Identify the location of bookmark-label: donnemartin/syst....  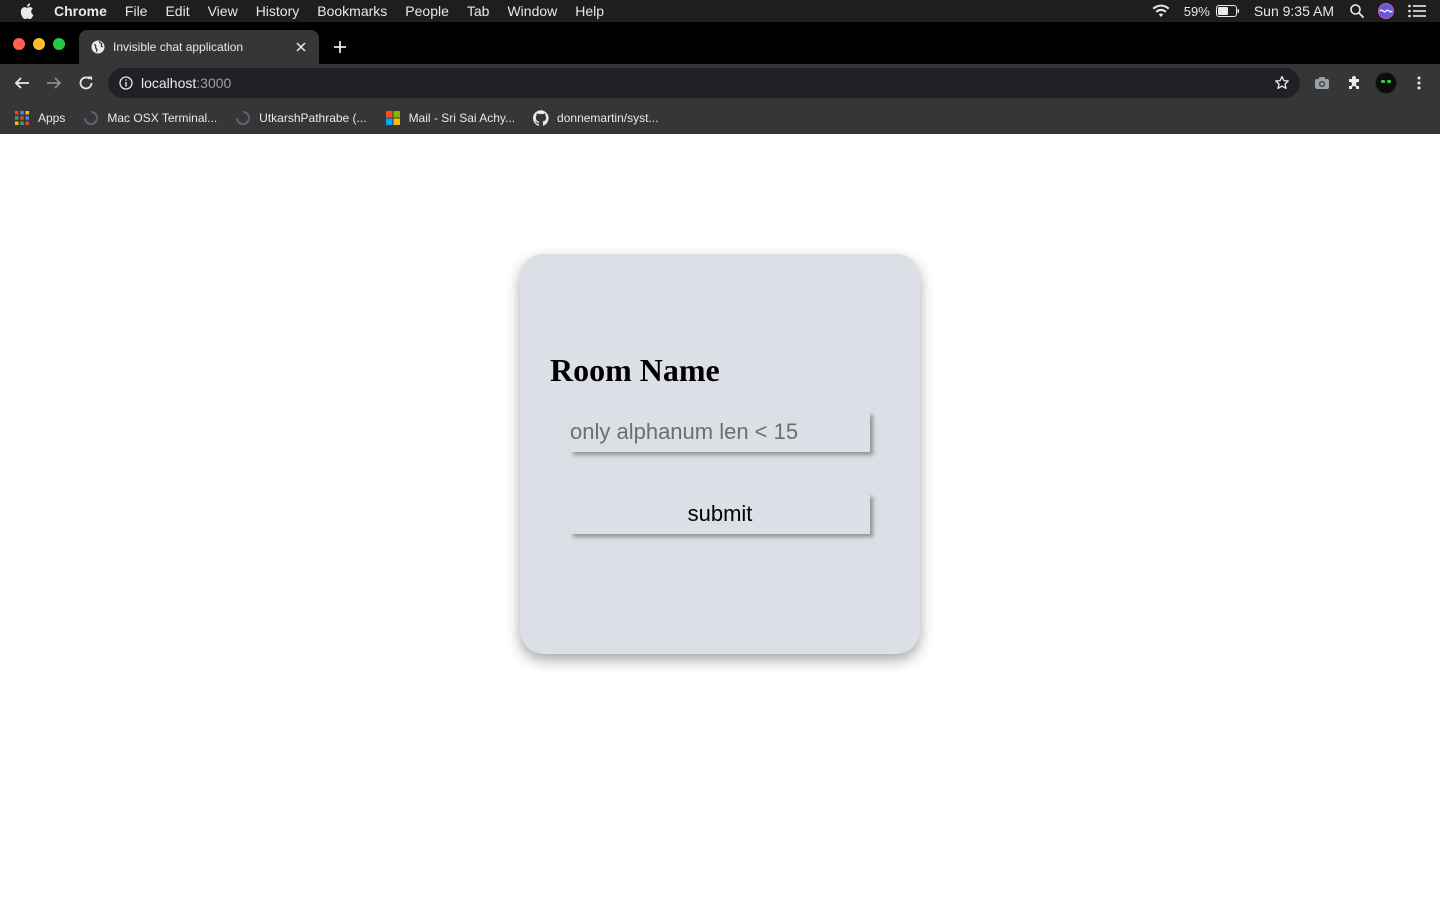
(608, 118).